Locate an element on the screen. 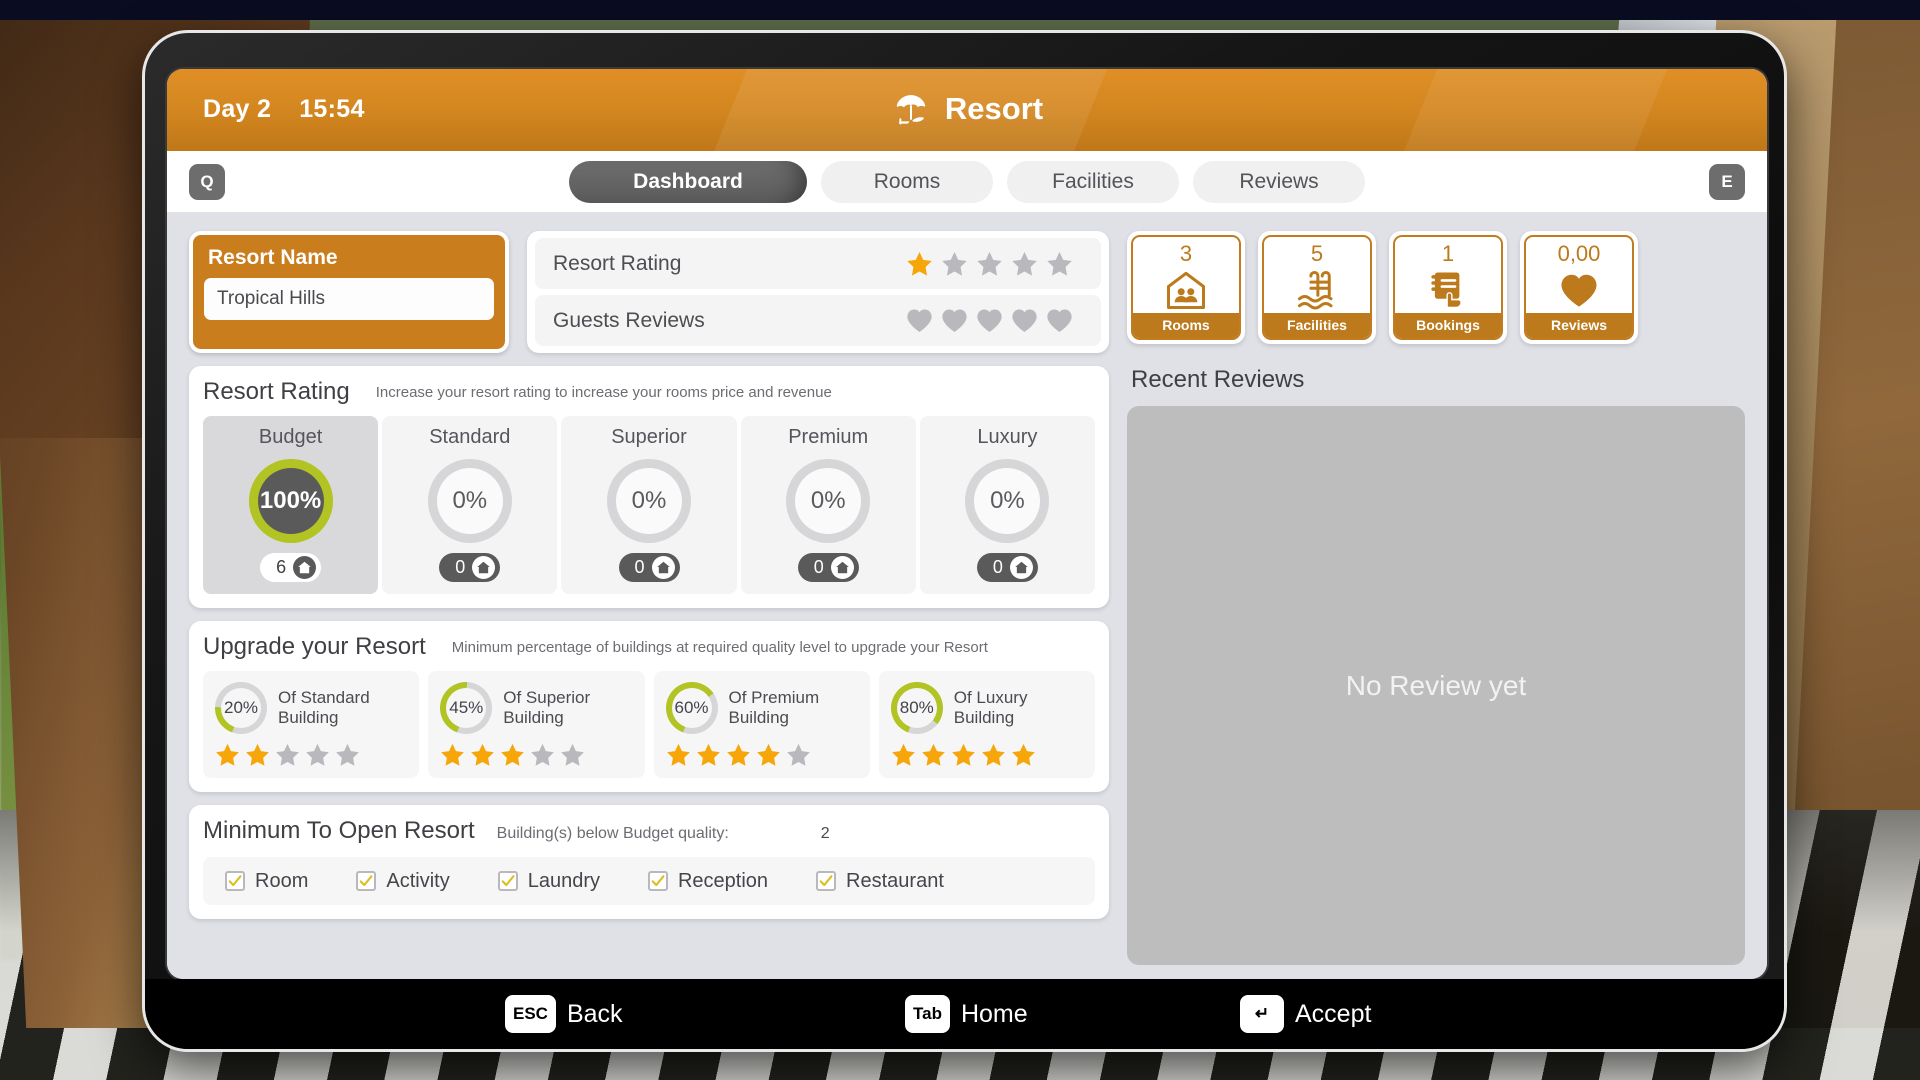 The image size is (1920, 1080). tab-list: Dashboard Rooms Facilities Reviews is located at coordinates (967, 181).